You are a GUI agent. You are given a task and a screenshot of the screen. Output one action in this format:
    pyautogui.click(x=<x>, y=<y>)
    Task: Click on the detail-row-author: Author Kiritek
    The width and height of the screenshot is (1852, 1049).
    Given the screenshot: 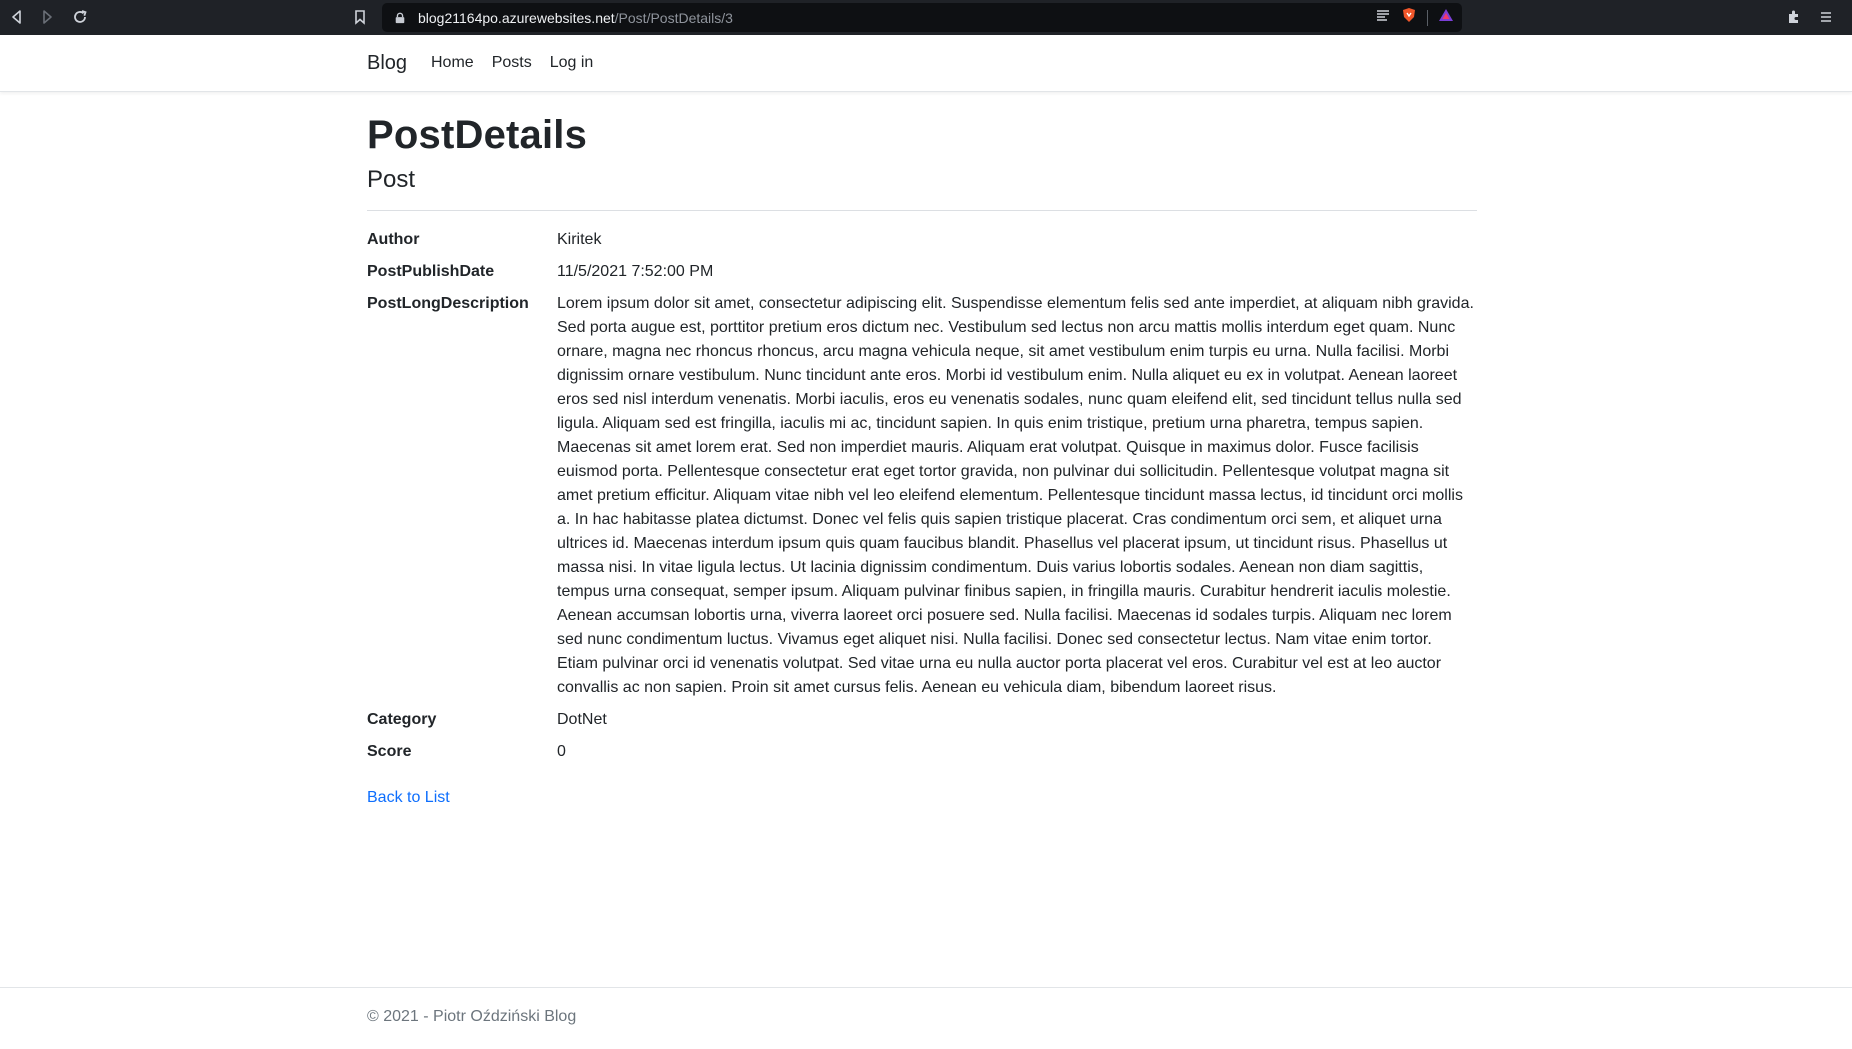 What is the action you would take?
    pyautogui.click(x=922, y=240)
    